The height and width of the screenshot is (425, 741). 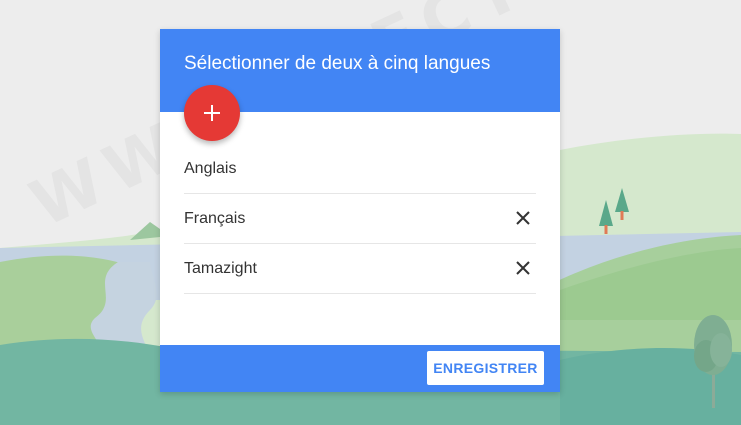 I want to click on language-item: Anglais, so click(x=360, y=169).